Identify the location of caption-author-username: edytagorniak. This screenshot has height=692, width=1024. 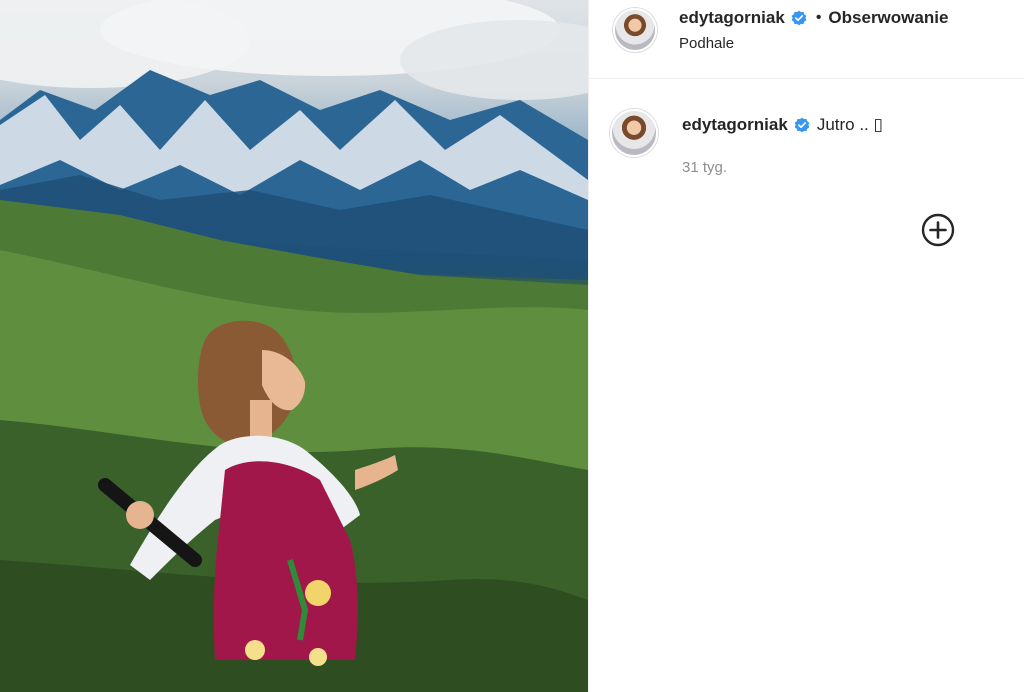
(735, 125).